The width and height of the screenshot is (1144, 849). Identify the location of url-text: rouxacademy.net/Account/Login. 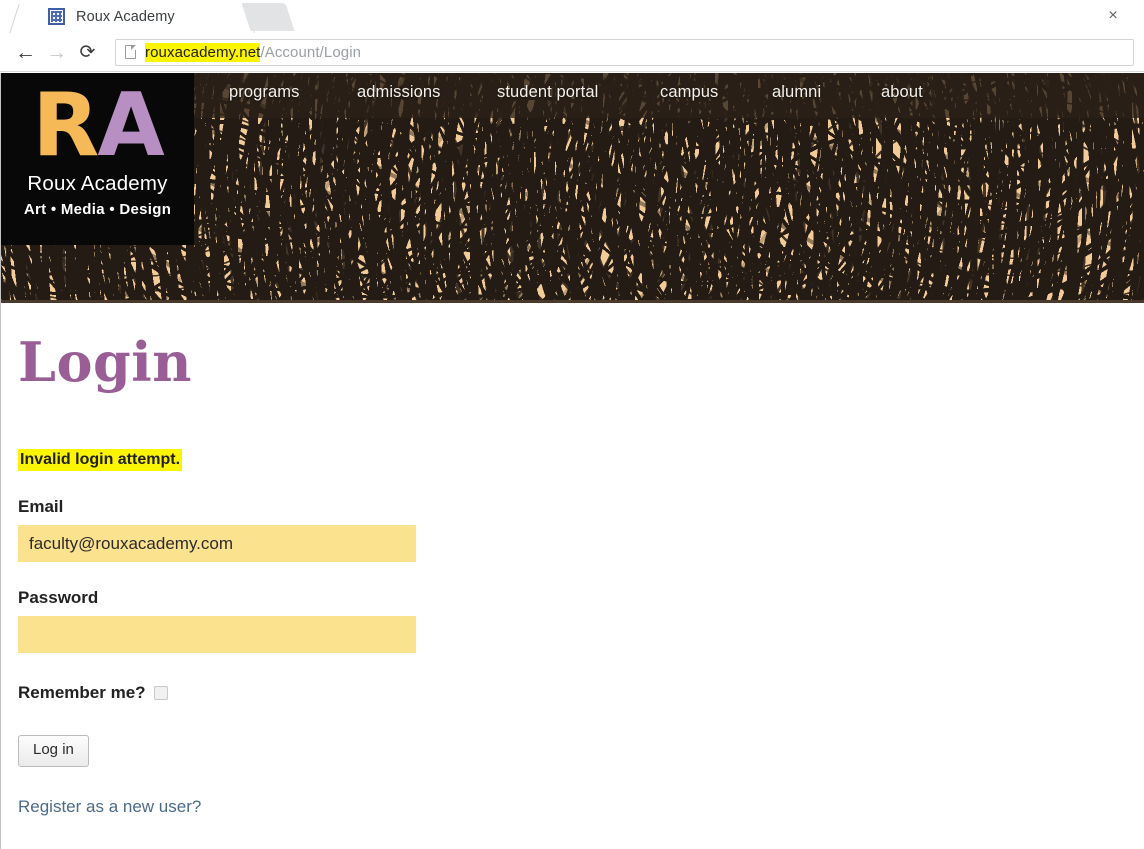
(253, 52).